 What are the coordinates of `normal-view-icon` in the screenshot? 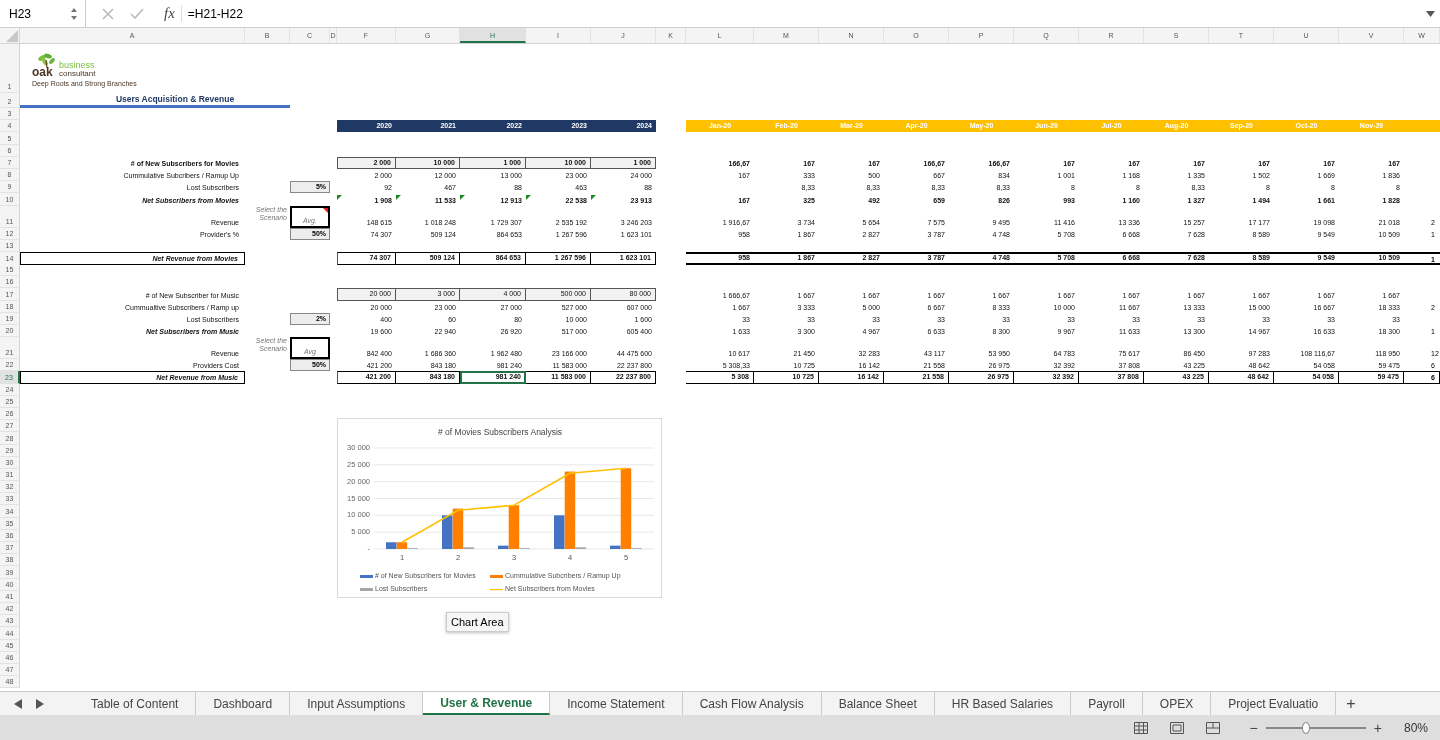 It's located at (1140, 727).